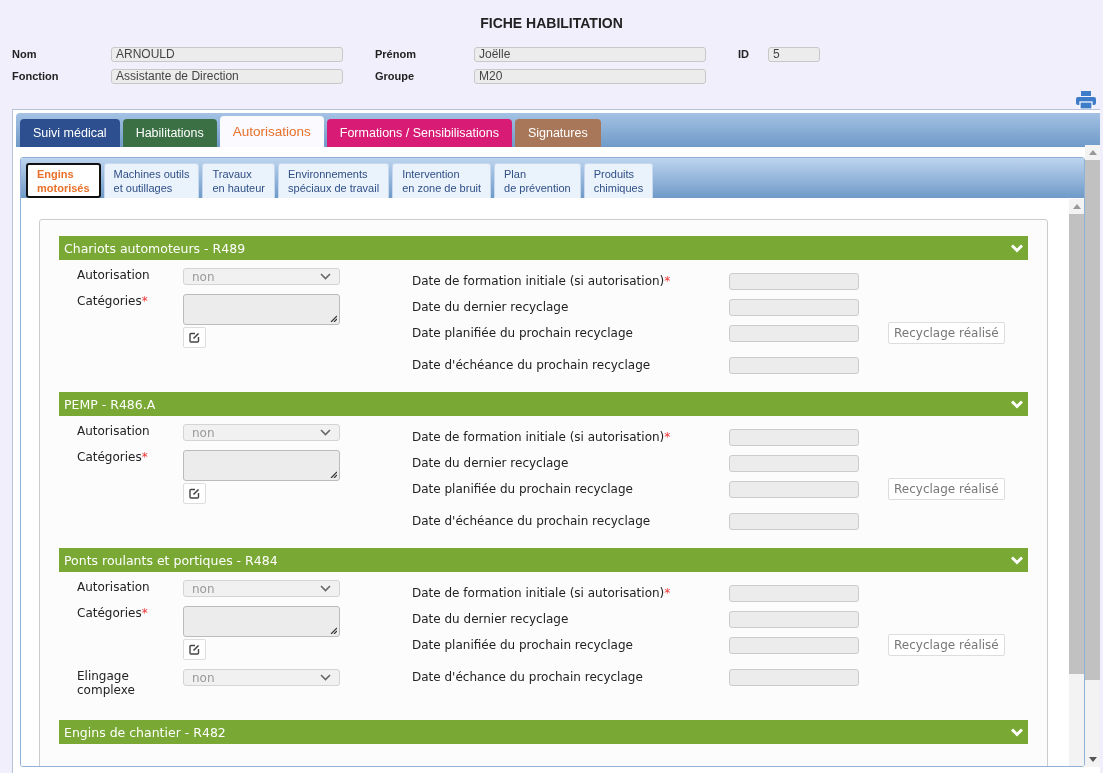 This screenshot has width=1103, height=773. I want to click on tab: Habilitations, so click(169, 133).